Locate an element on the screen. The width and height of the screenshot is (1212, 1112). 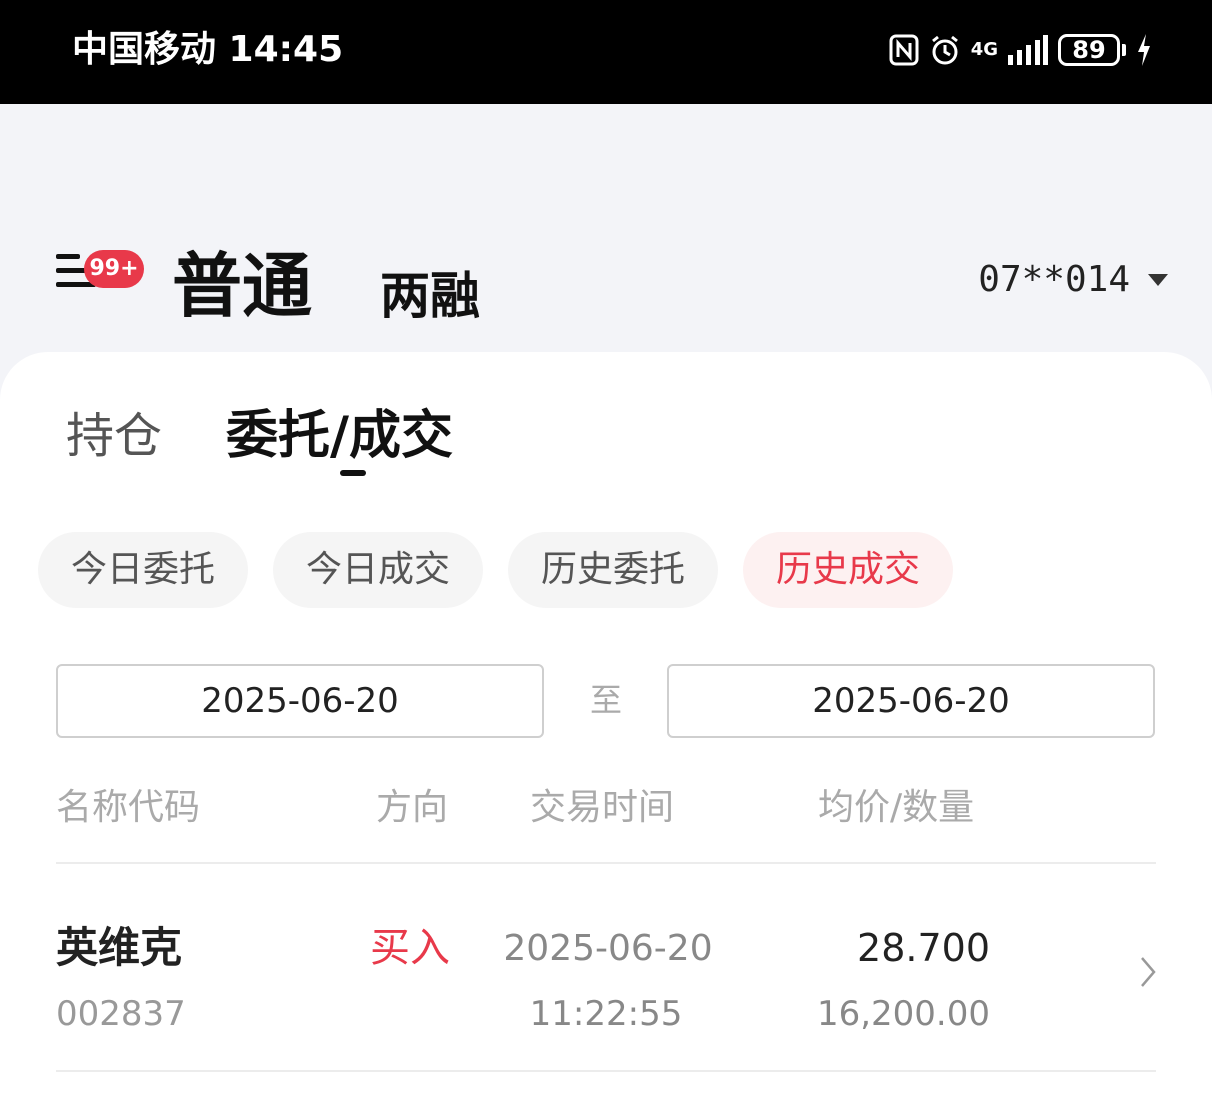
tab-orders-trades: 委托/成交 is located at coordinates (339, 436).